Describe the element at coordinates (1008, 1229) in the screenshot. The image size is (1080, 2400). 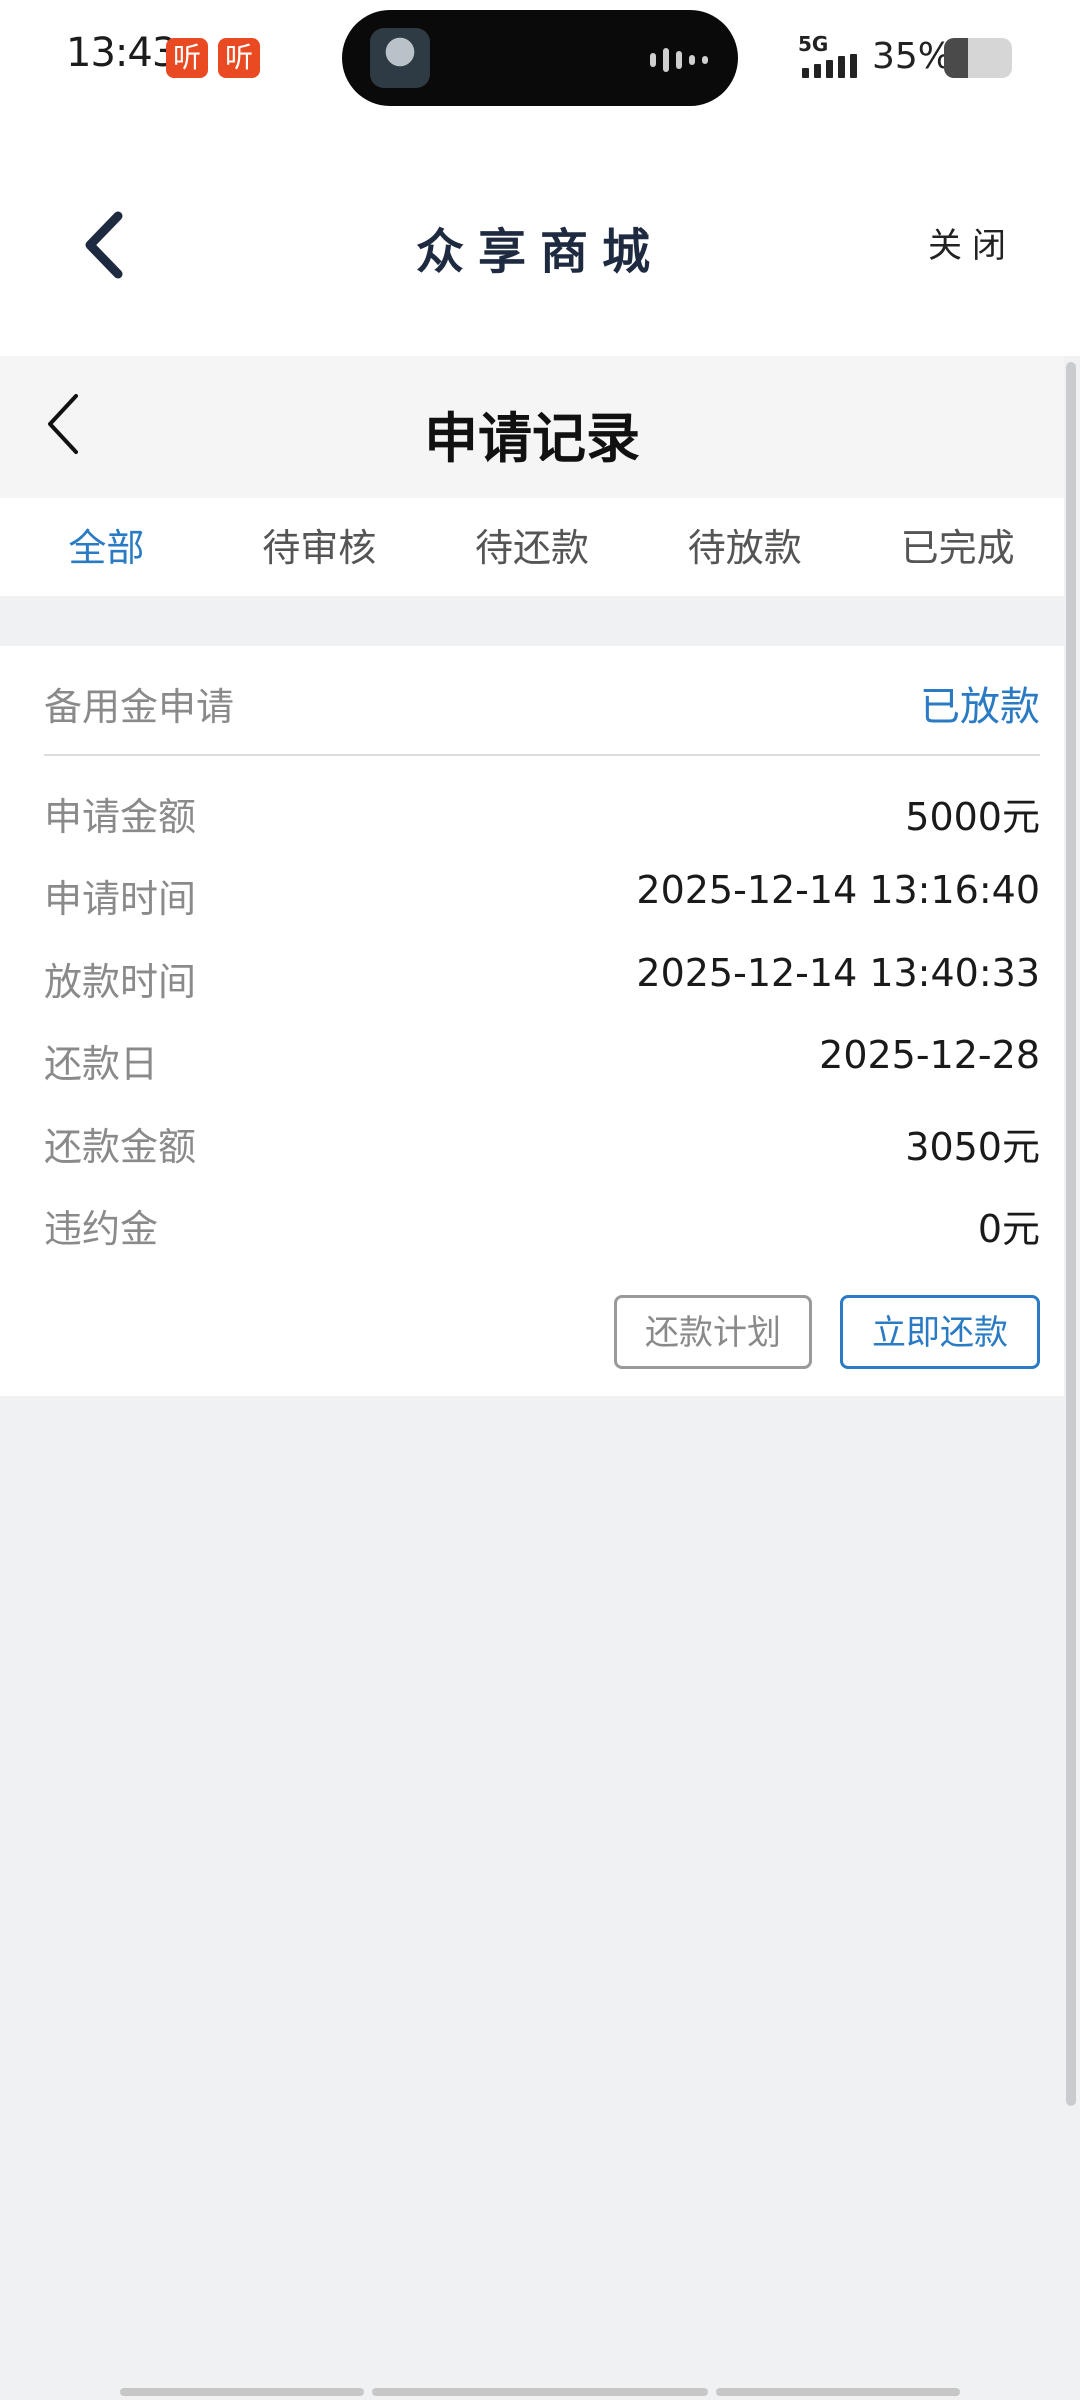
I see `row-value: 0元` at that location.